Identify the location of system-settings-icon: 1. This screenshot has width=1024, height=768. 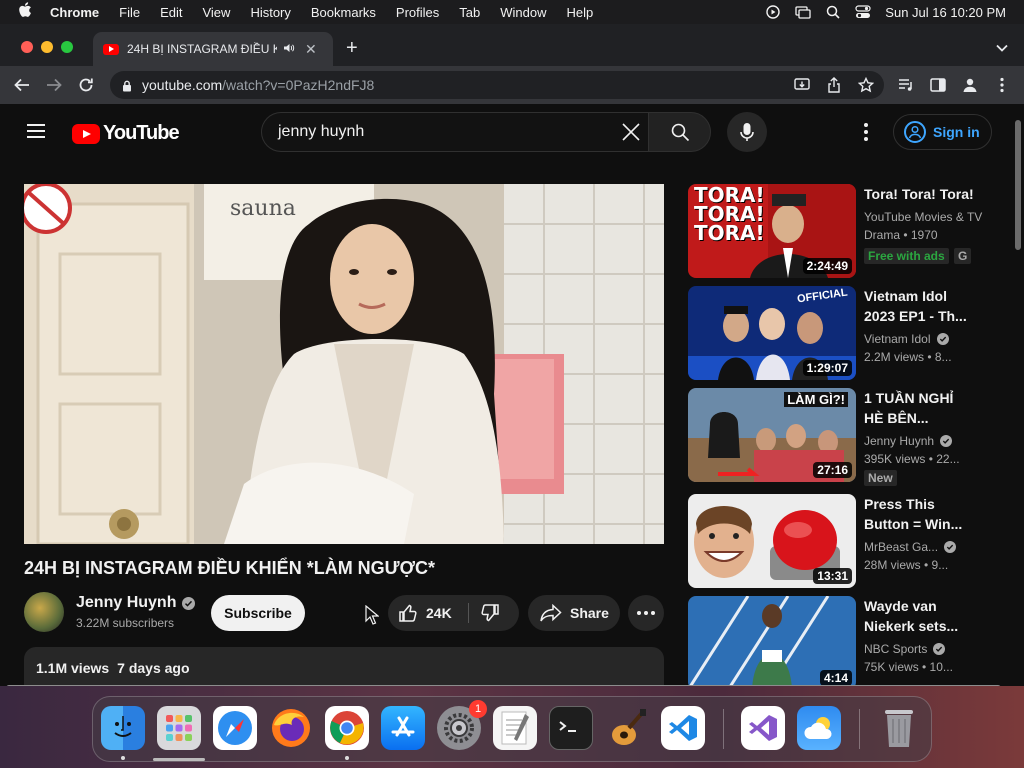
(462, 725).